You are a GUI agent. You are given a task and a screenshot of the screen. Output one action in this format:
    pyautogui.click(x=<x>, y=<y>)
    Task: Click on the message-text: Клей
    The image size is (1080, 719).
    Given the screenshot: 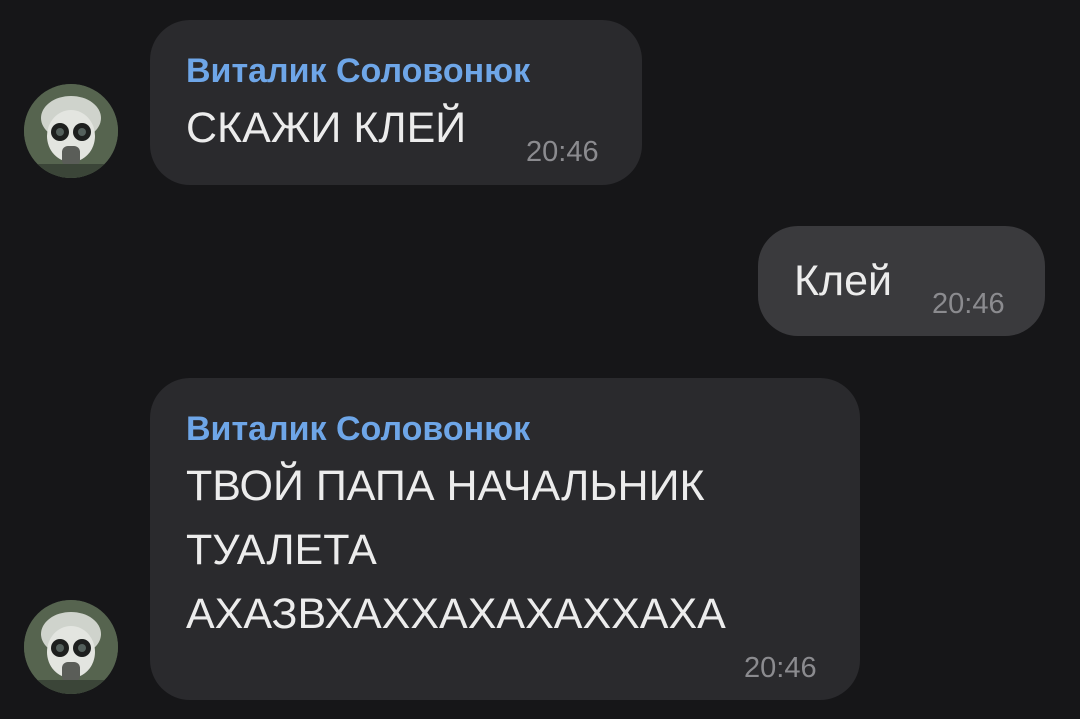 What is the action you would take?
    pyautogui.click(x=843, y=281)
    